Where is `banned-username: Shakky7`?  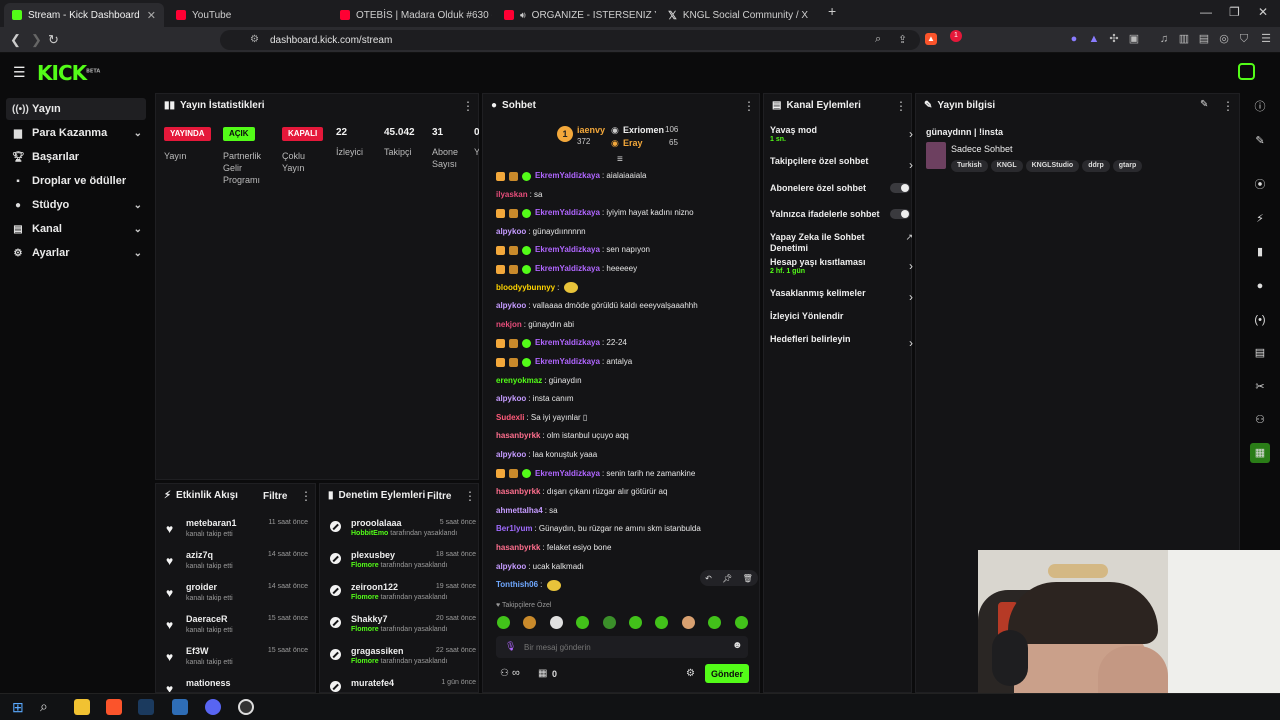
banned-username: Shakky7 is located at coordinates (369, 619).